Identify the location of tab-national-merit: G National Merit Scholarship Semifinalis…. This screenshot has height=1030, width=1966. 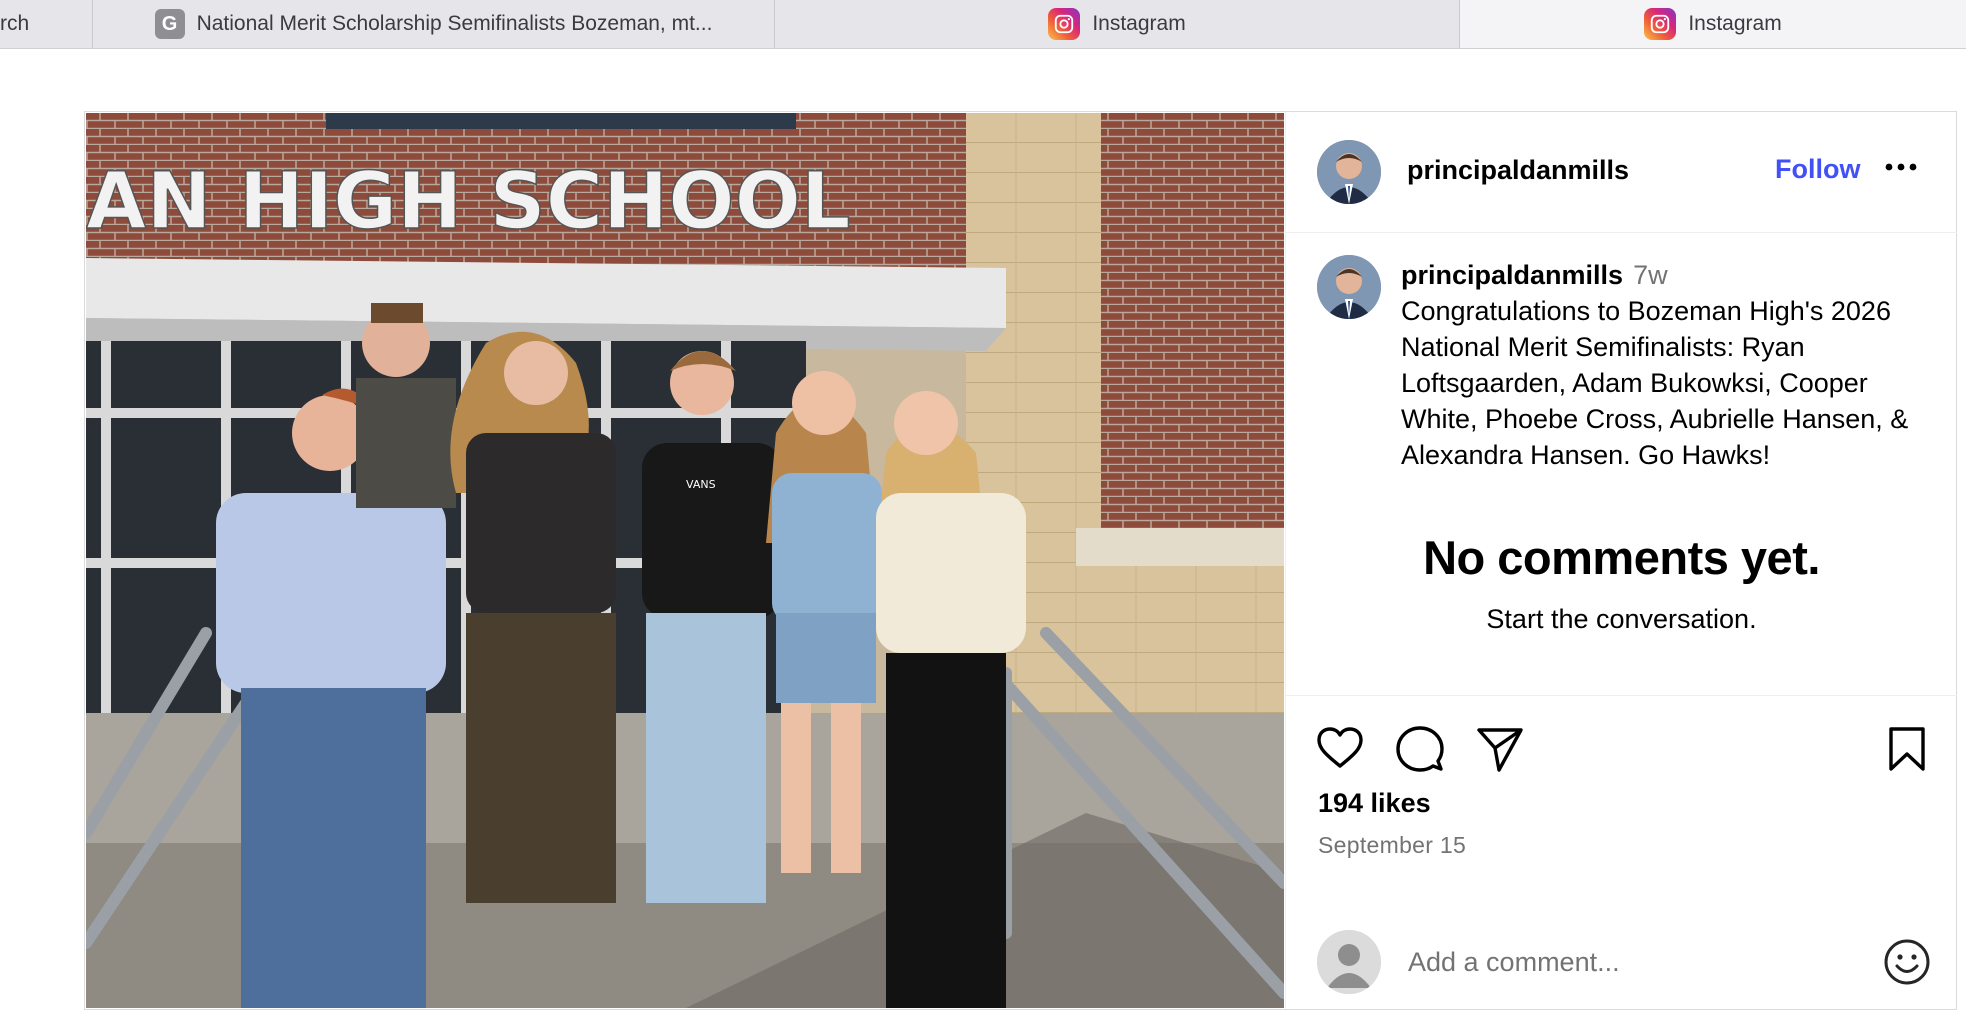
(434, 24).